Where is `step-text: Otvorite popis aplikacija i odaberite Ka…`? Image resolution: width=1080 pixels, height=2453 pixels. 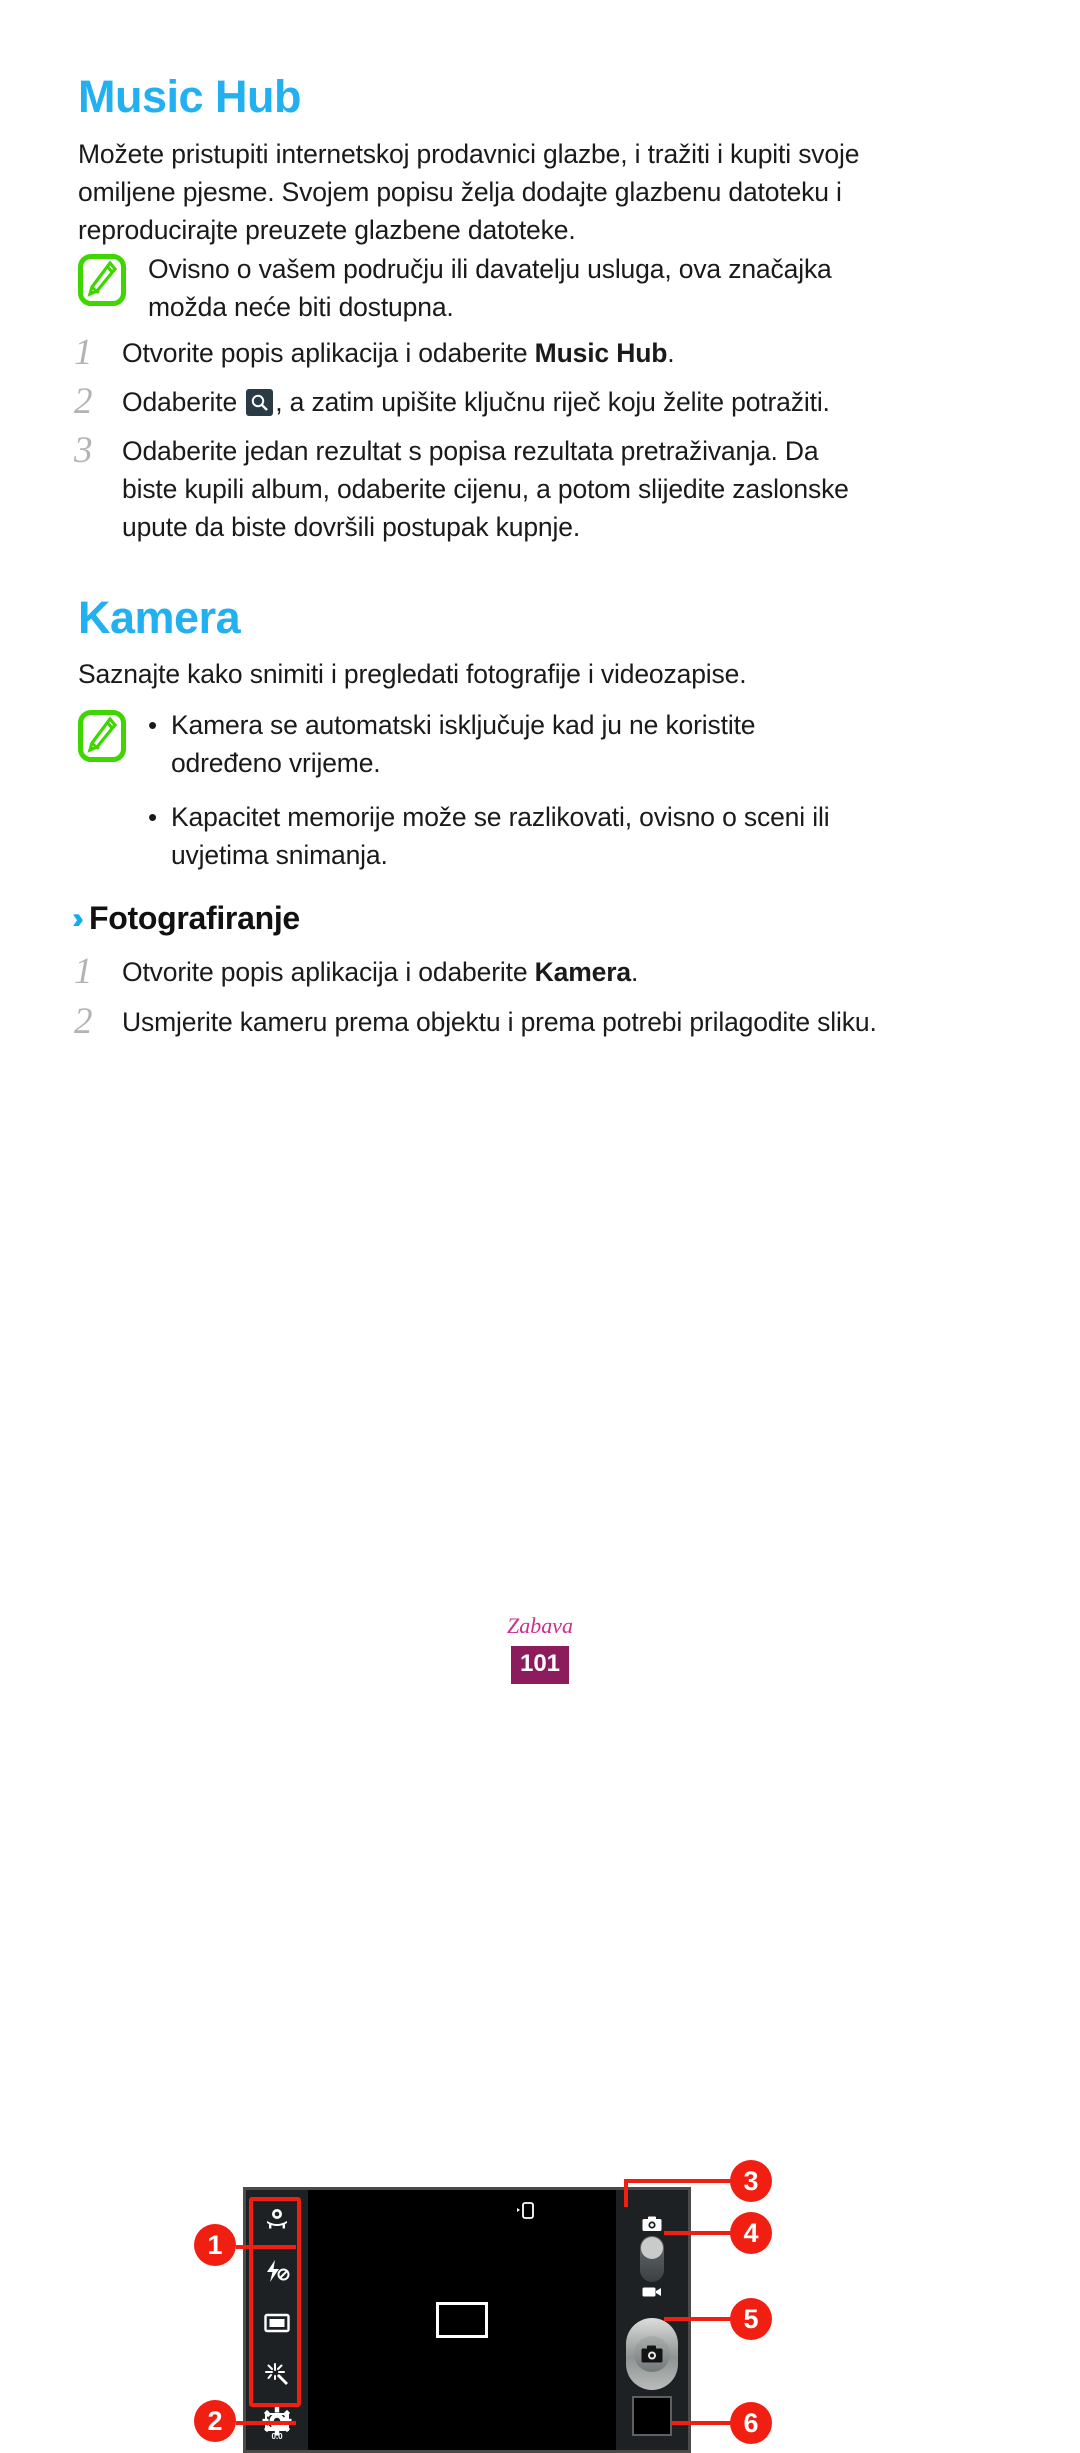 step-text: Otvorite popis aplikacija i odaberite Ka… is located at coordinates (380, 972).